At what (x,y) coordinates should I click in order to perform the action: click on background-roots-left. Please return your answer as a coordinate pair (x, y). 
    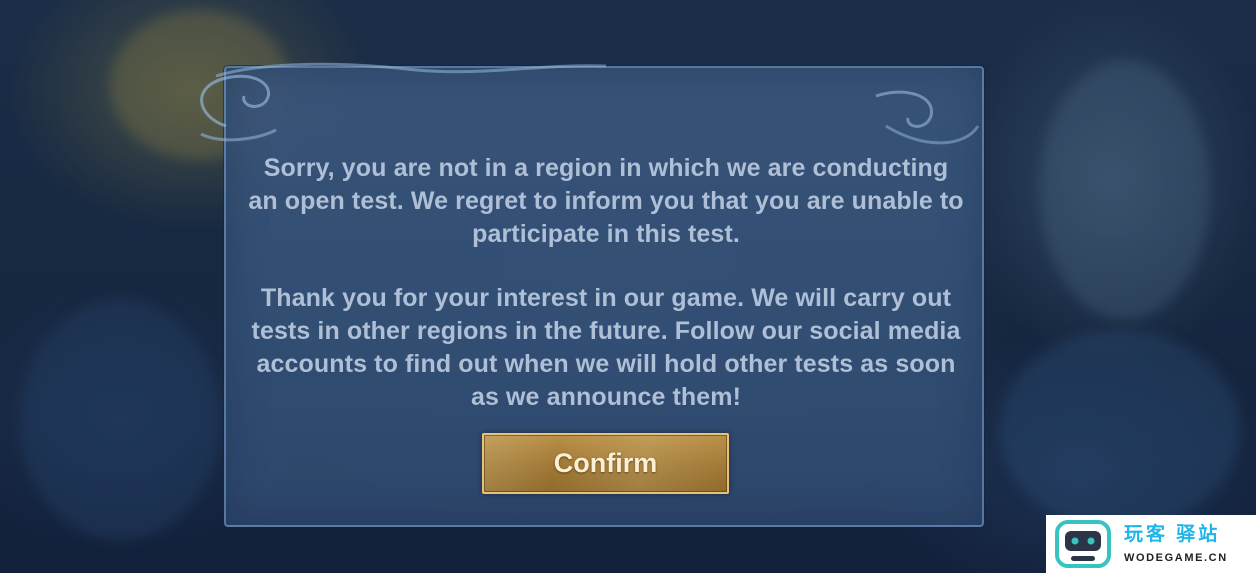
    Looking at the image, I should click on (120, 420).